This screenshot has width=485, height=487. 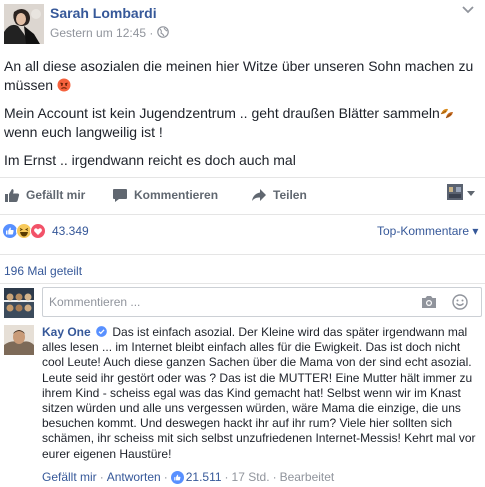 I want to click on thumbs-up-icon, so click(x=12, y=195).